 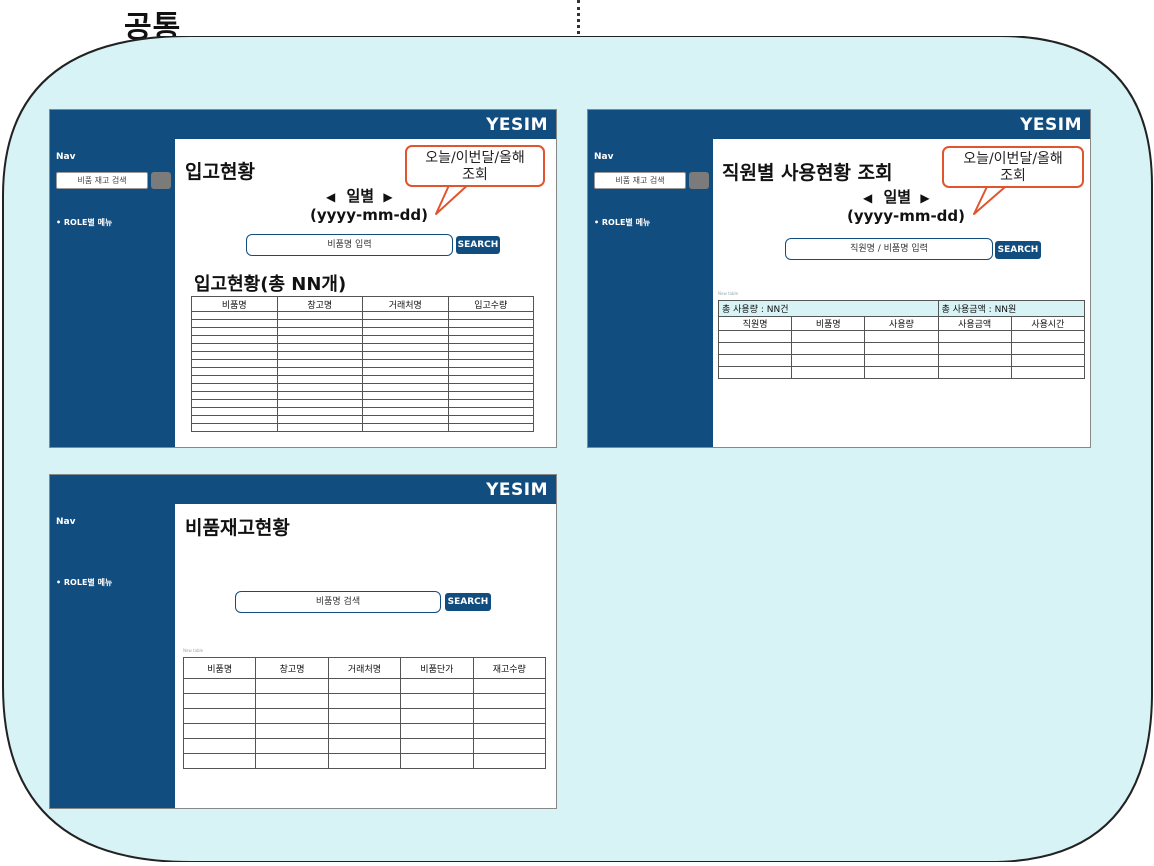 I want to click on table-header-row: 비품명 창고명 거래처명 비품단가 재고수량, so click(x=364, y=668).